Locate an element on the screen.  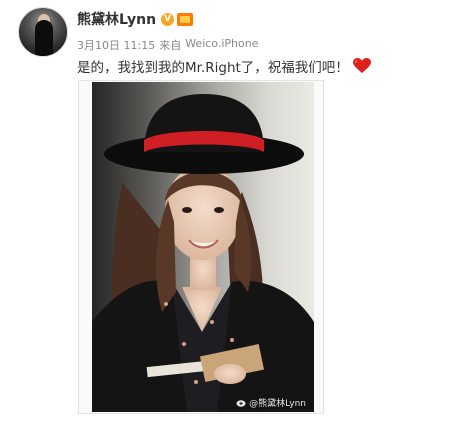
post-meta: 3月10日 11:15 来自 Weico.iPhone is located at coordinates (167, 45).